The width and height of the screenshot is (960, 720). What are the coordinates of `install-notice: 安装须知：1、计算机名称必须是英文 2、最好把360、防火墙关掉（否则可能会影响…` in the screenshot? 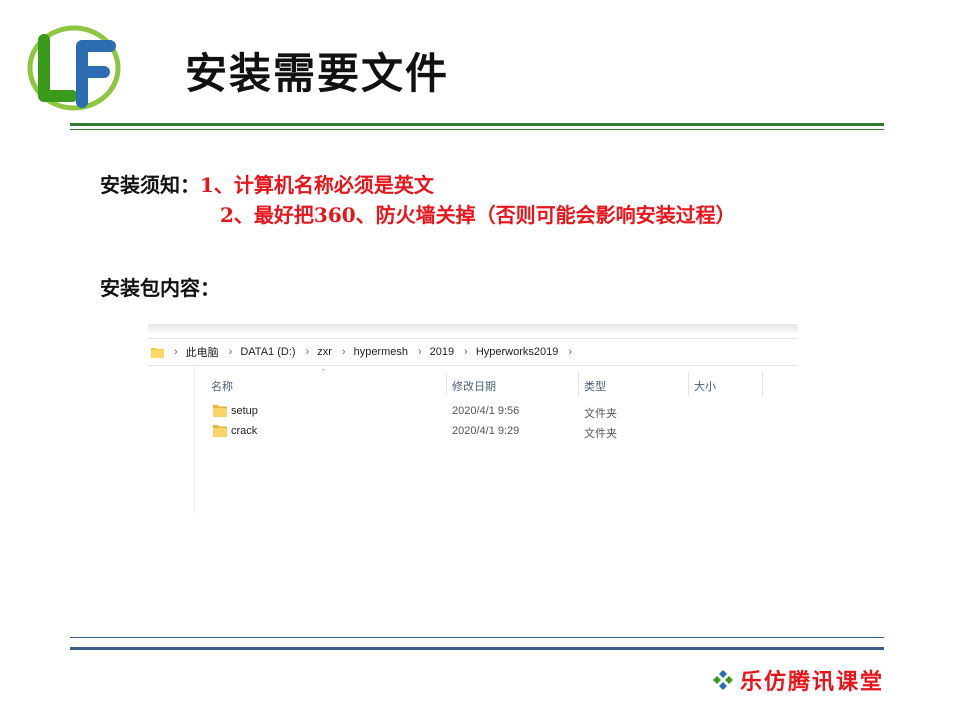 It's located at (418, 200).